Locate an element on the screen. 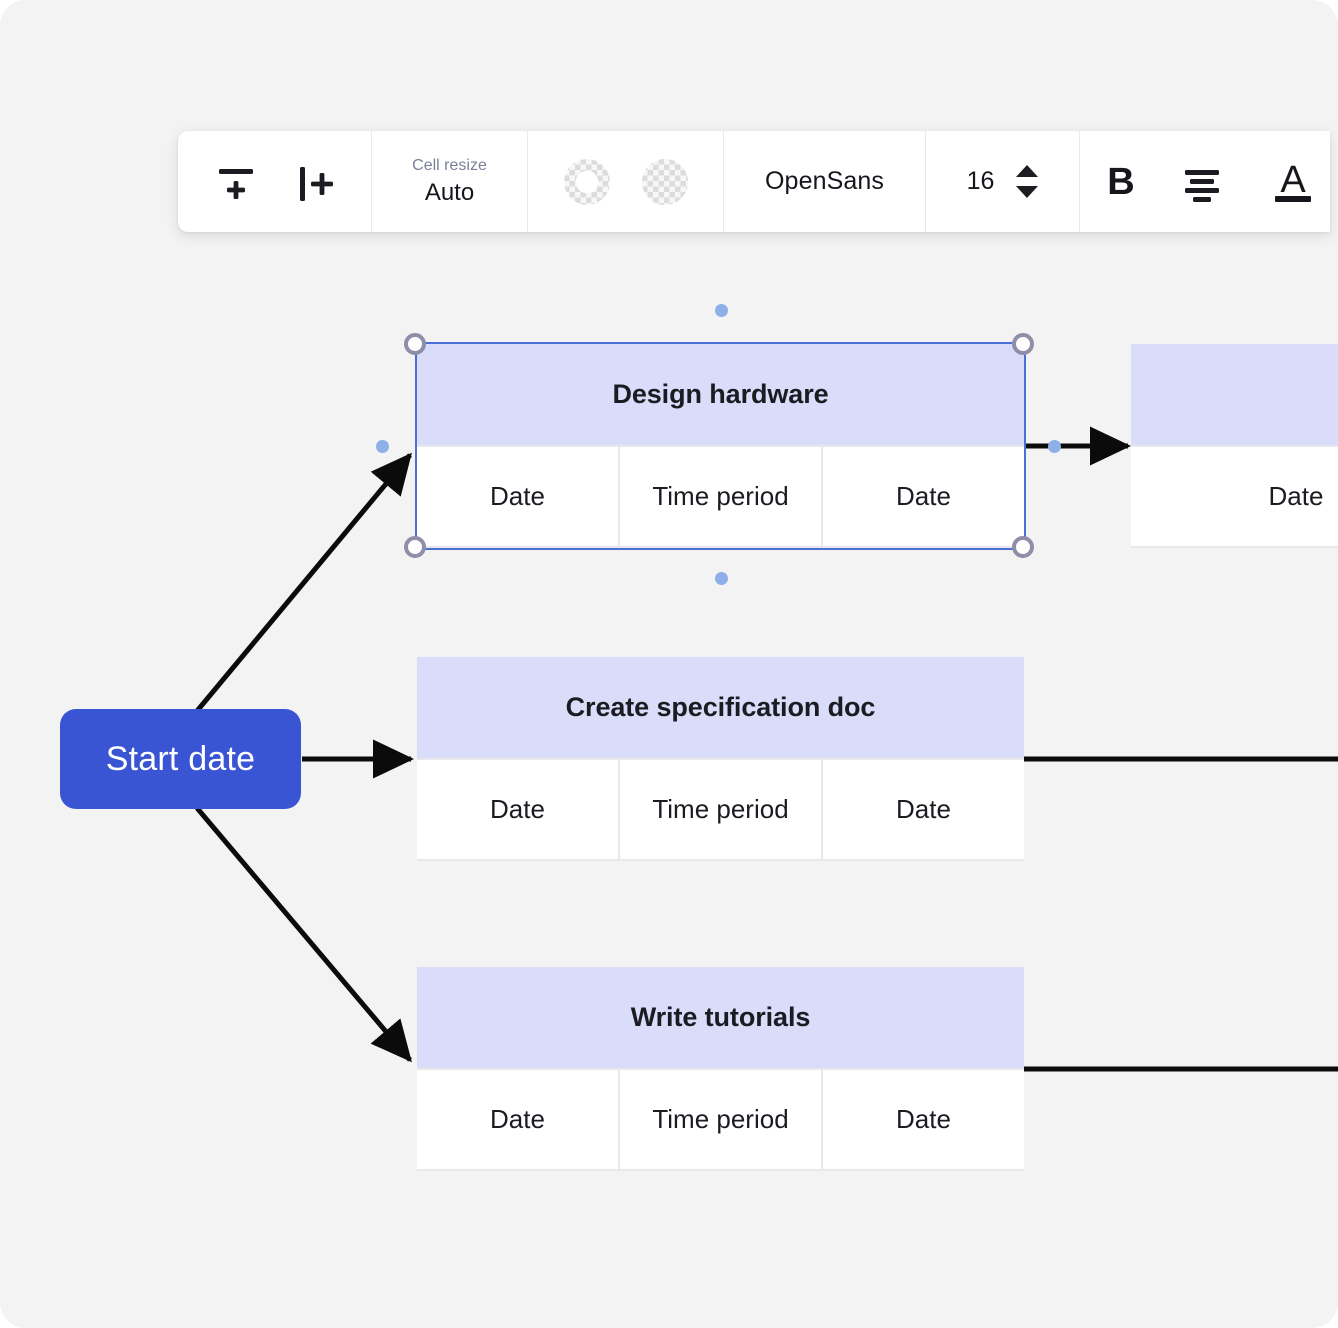 This screenshot has height=1328, width=1338. font-family-value: OpenSans is located at coordinates (824, 181).